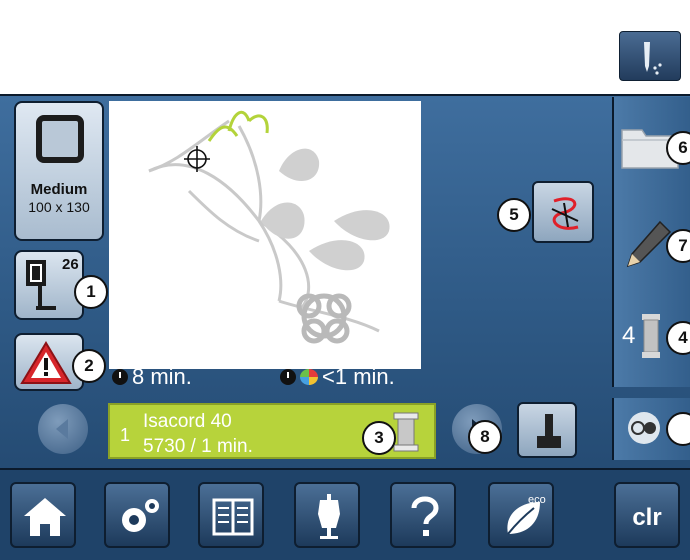 Image resolution: width=690 pixels, height=560 pixels. What do you see at coordinates (125, 435) in the screenshot?
I see `thread-index: 1` at bounding box center [125, 435].